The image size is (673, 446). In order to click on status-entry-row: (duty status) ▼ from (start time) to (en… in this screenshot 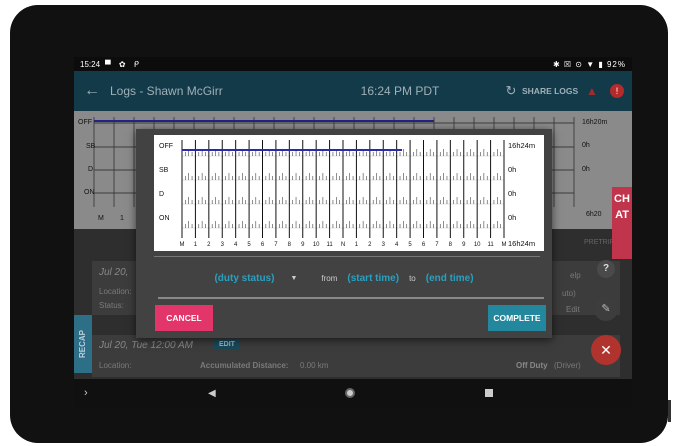, I will do `click(344, 278)`.